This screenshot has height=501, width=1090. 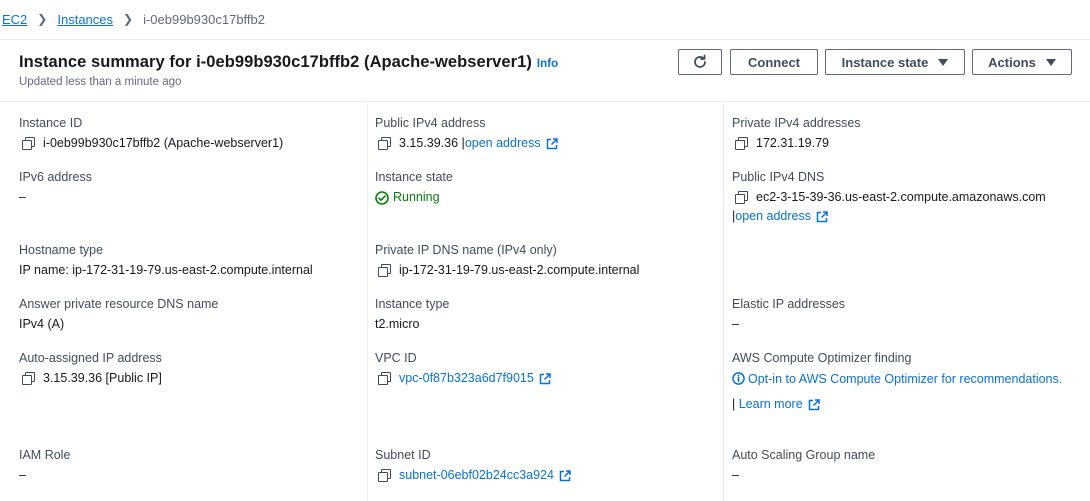 I want to click on updated-text: Updated less than a minute ago, so click(x=100, y=82).